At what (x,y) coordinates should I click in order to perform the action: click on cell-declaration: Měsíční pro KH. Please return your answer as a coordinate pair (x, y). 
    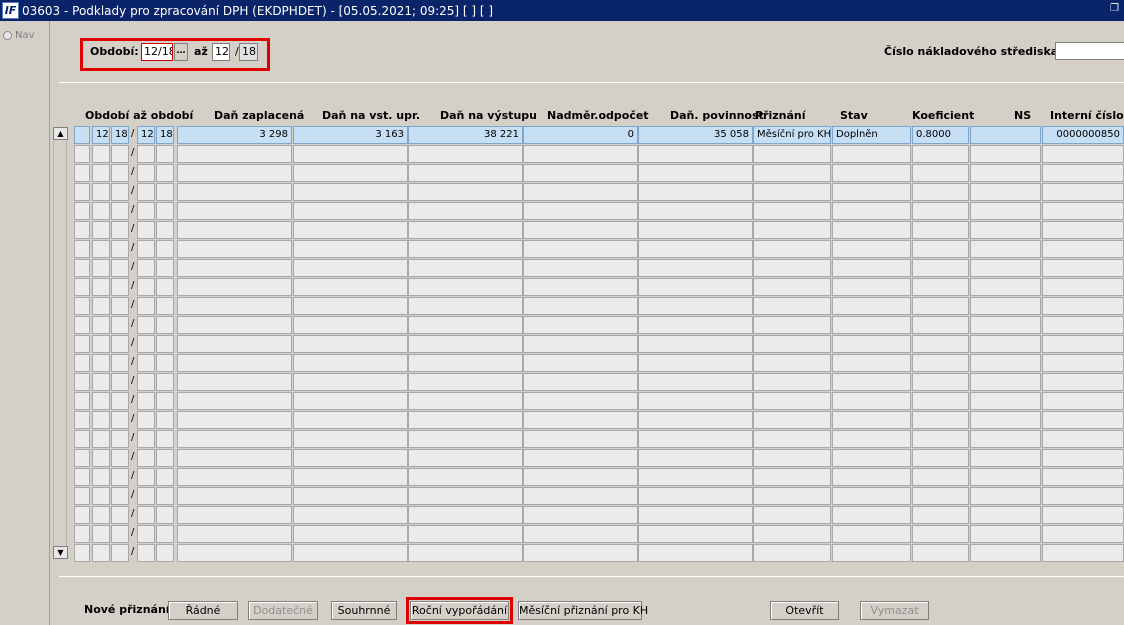
    Looking at the image, I should click on (792, 135).